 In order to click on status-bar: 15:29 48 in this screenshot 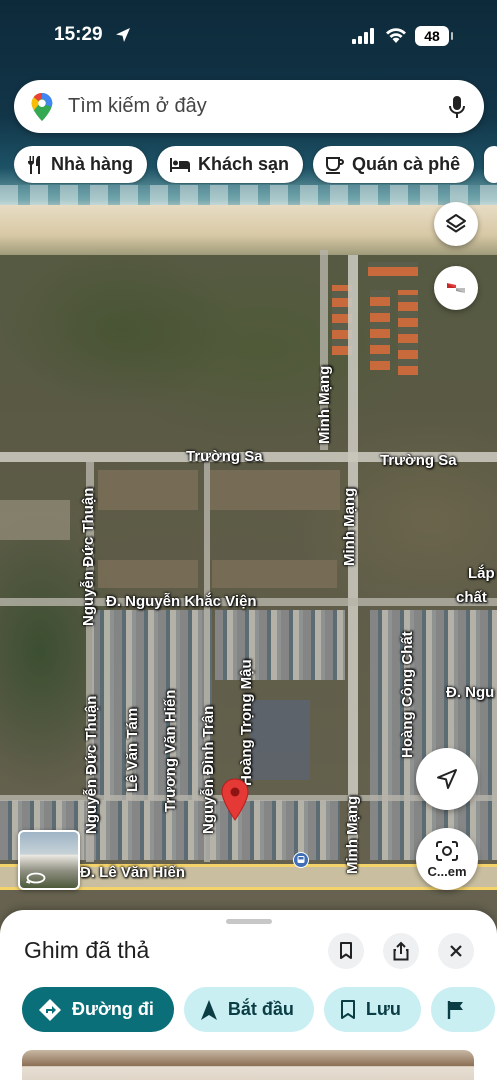, I will do `click(248, 37)`.